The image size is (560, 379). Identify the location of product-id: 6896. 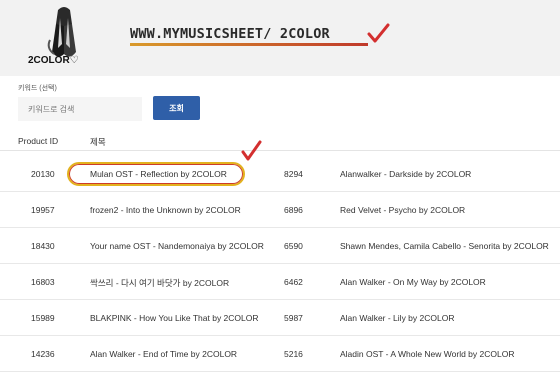
(293, 210).